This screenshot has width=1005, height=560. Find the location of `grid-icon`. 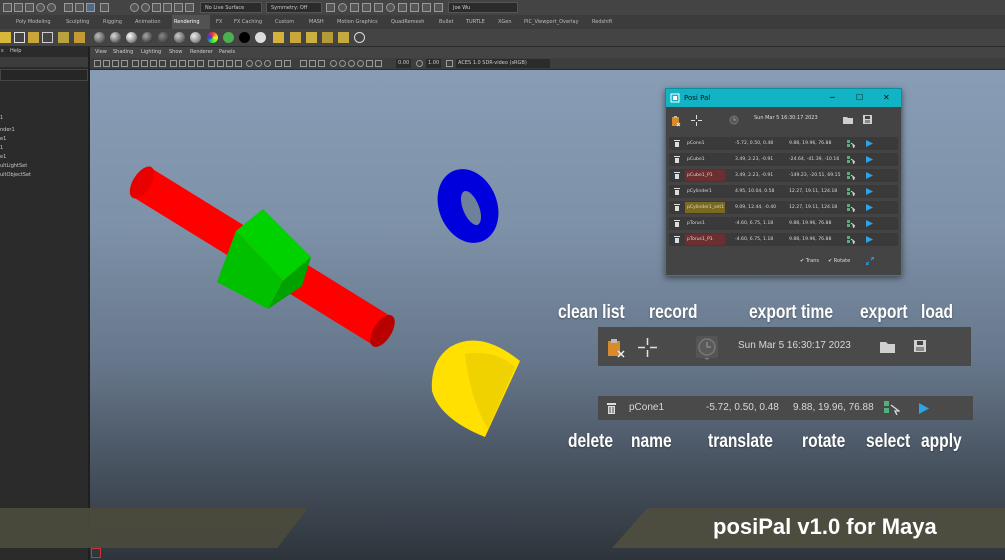

grid-icon is located at coordinates (135, 63).